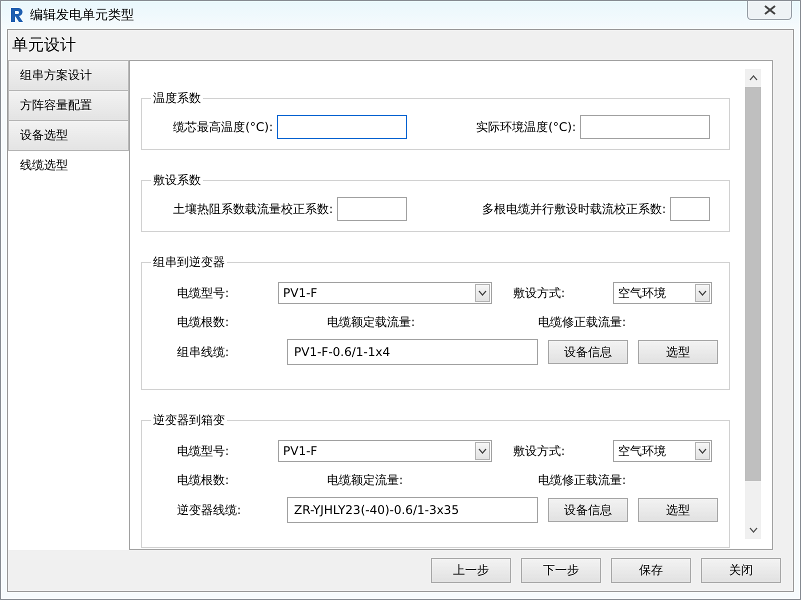  I want to click on close-button, so click(769, 10).